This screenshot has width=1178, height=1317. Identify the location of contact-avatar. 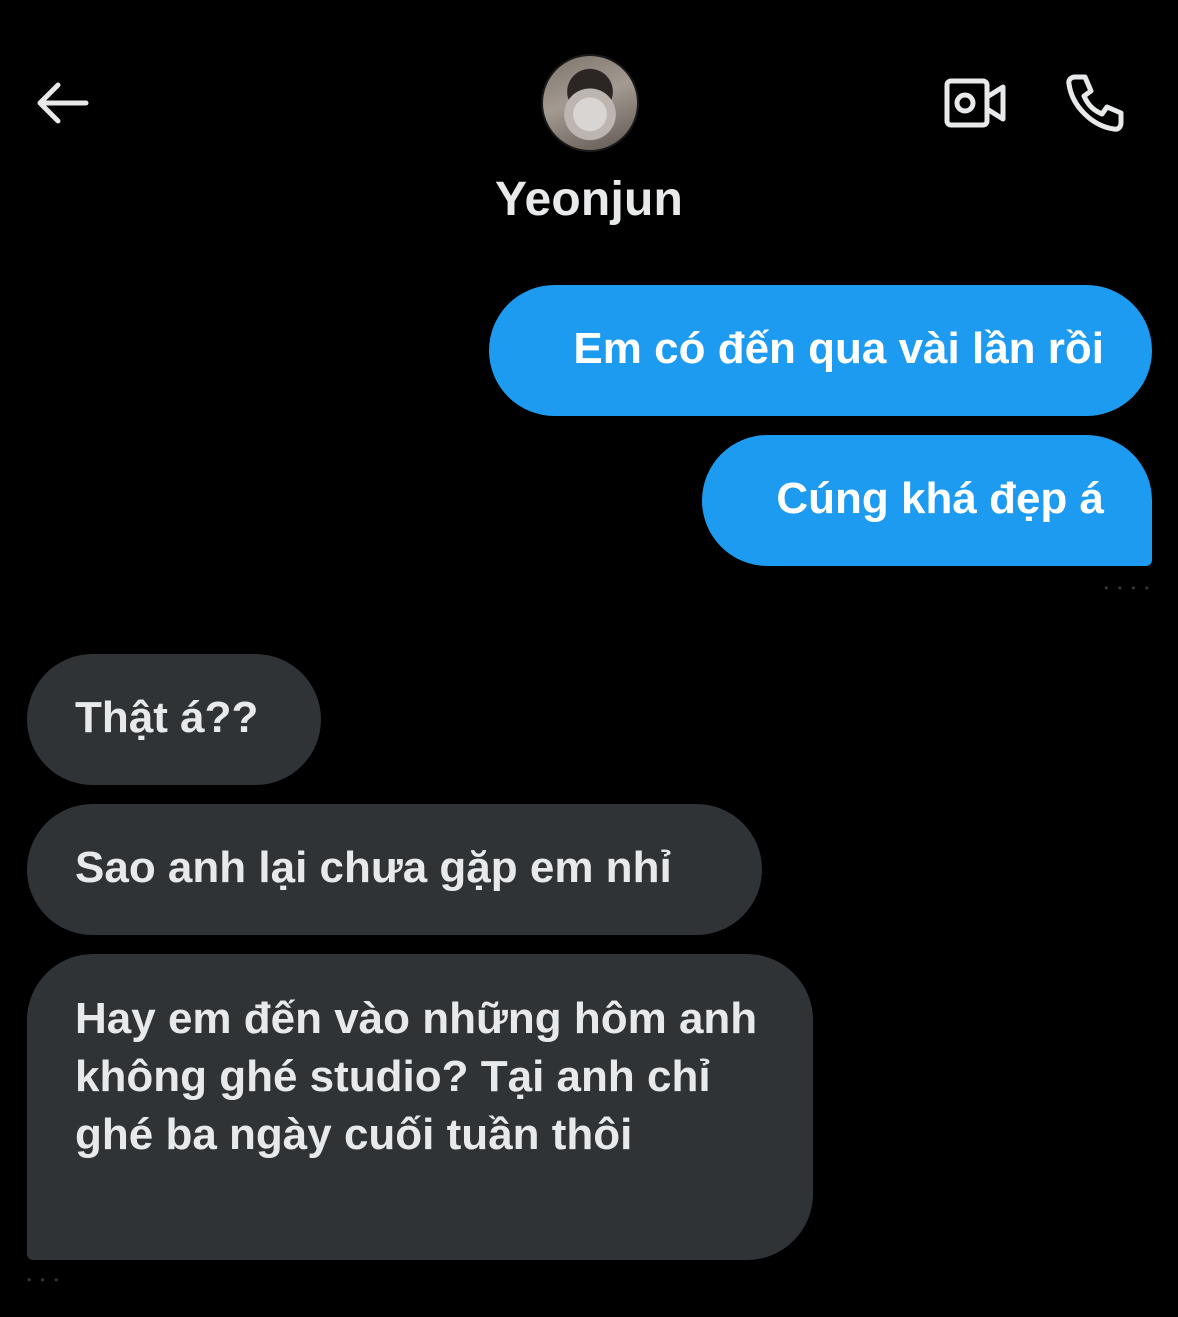
(590, 103).